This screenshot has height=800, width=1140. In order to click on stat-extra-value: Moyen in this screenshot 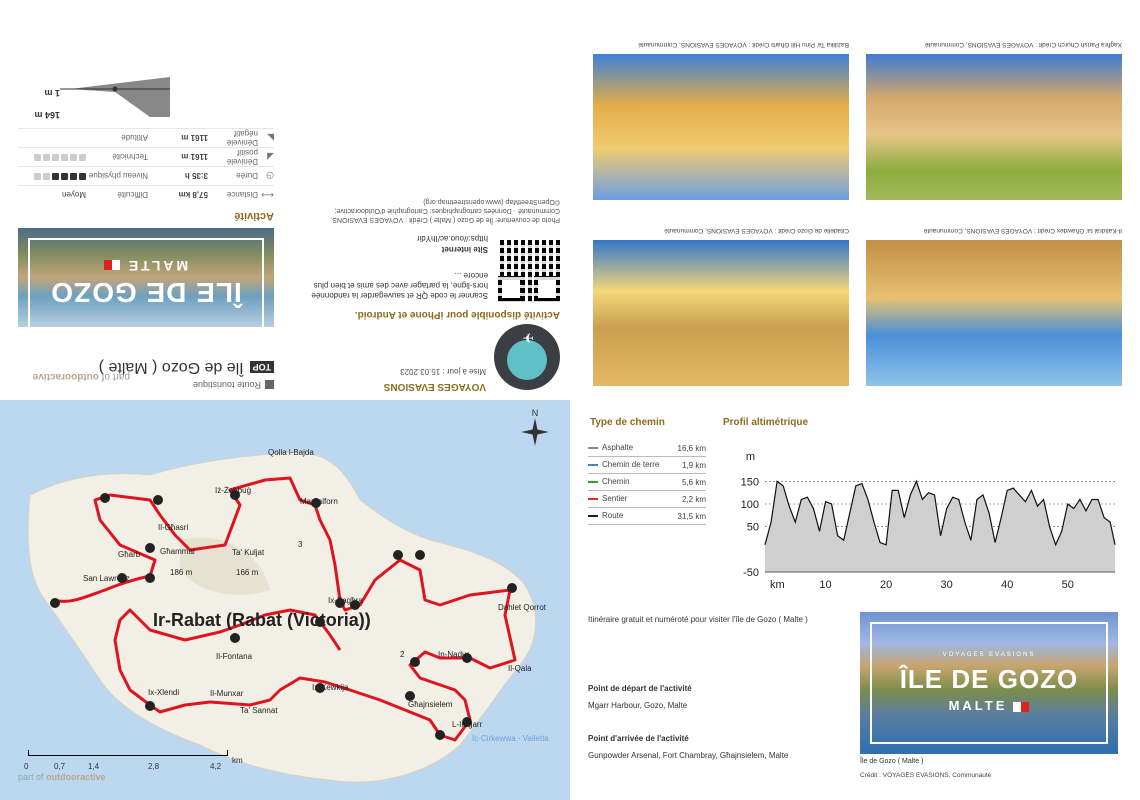, I will do `click(73, 195)`.